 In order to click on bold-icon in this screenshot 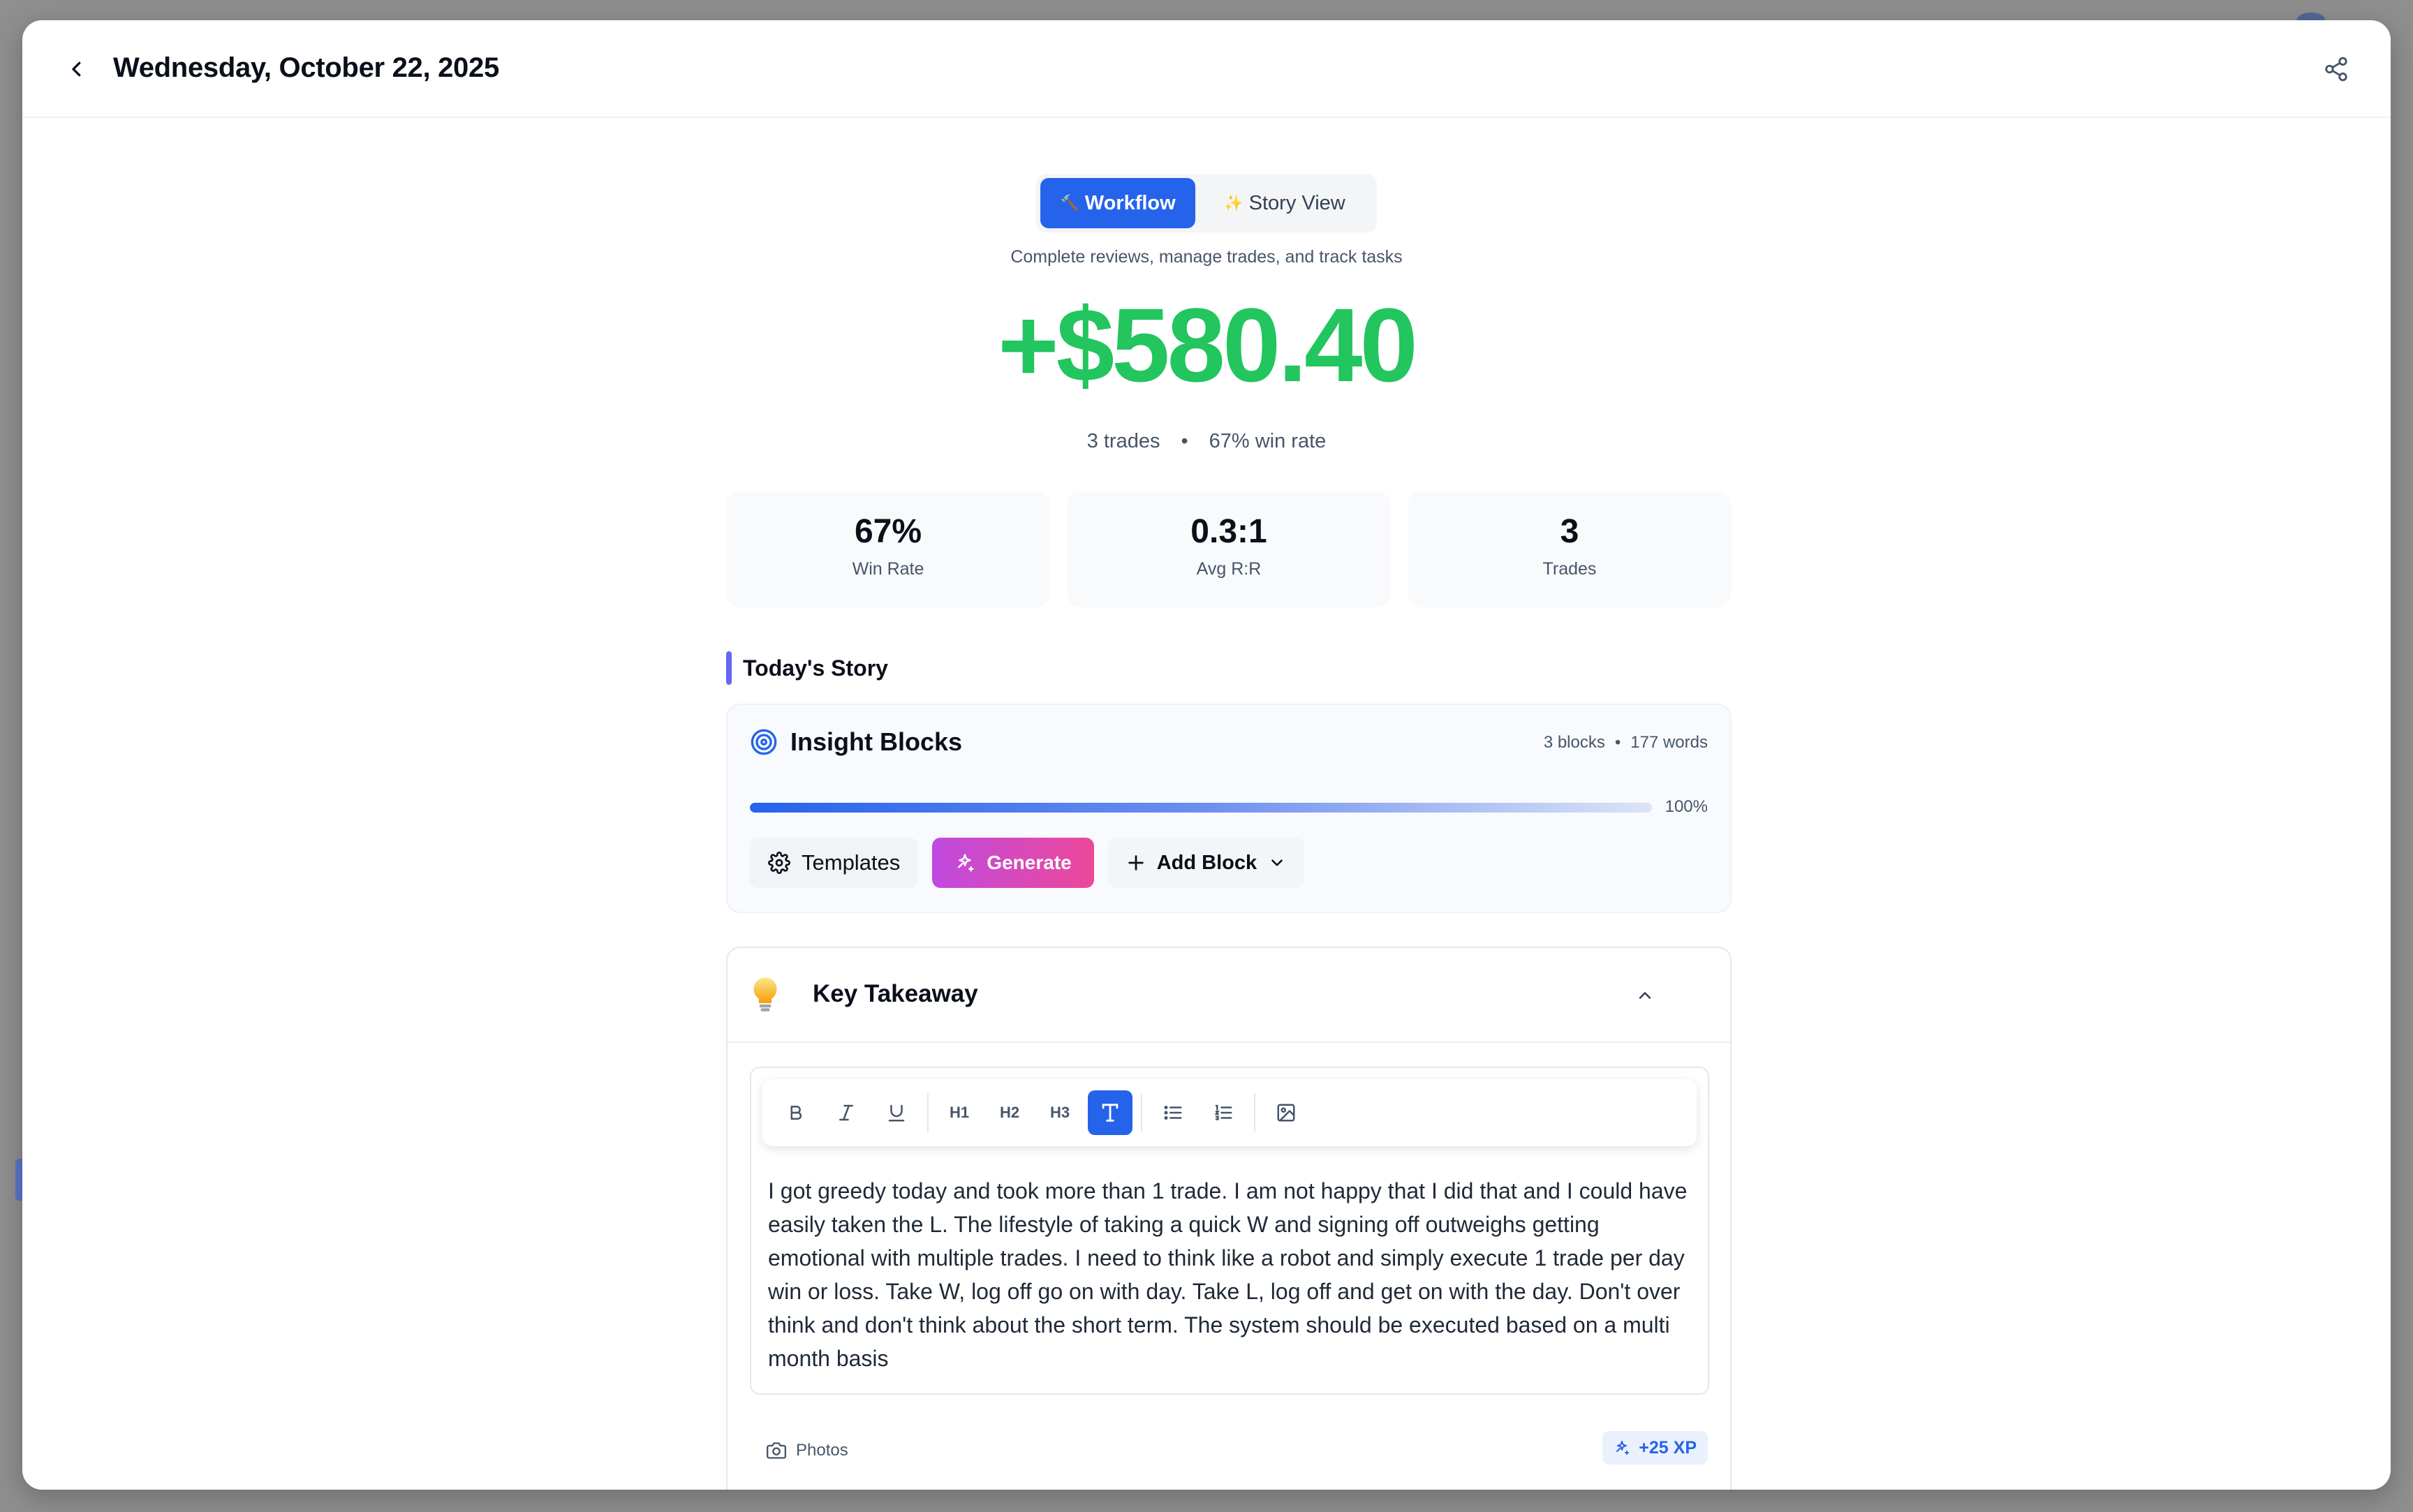, I will do `click(796, 1113)`.